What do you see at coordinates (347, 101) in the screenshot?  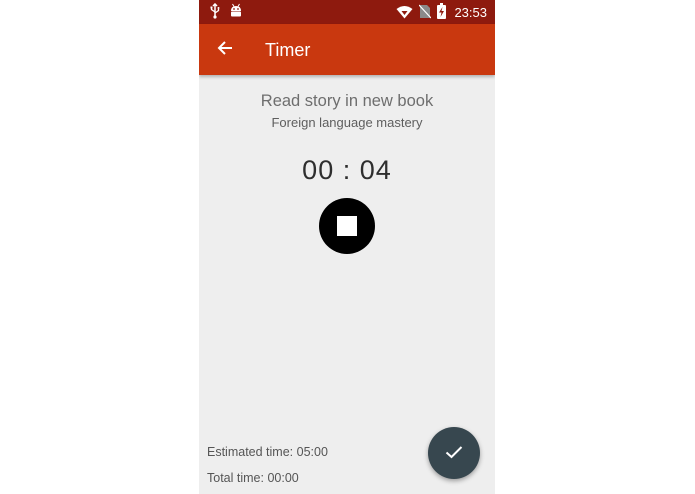 I see `task-title: Read story in new book` at bounding box center [347, 101].